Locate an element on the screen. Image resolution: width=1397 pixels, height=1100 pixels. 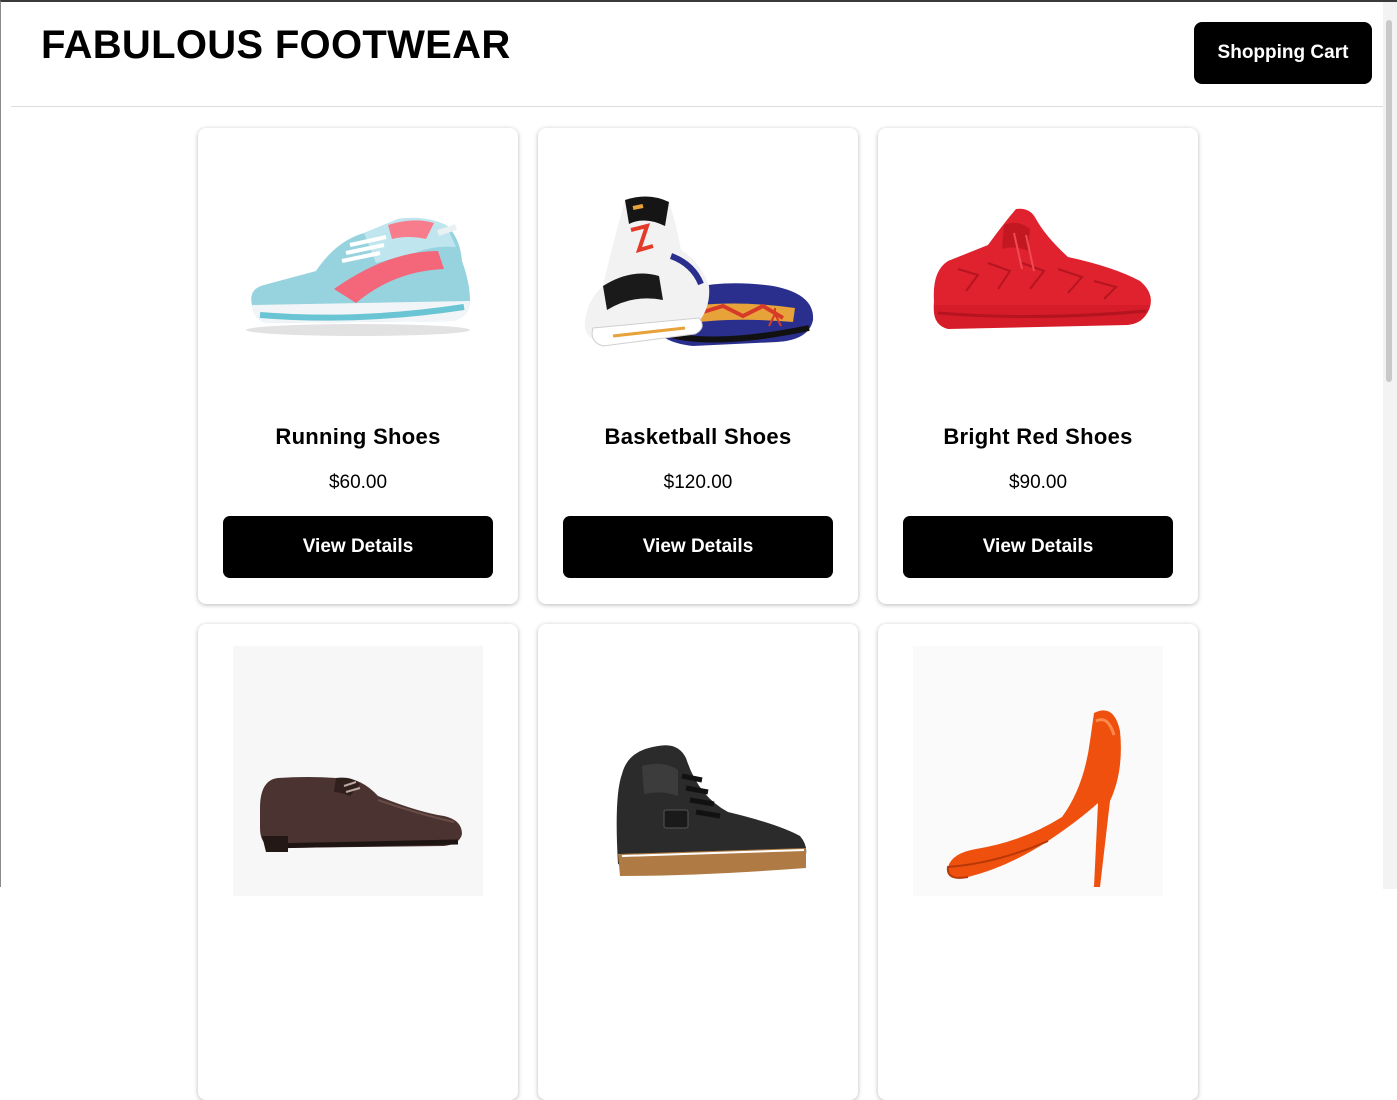
orange-high-heel-image is located at coordinates (1038, 771).